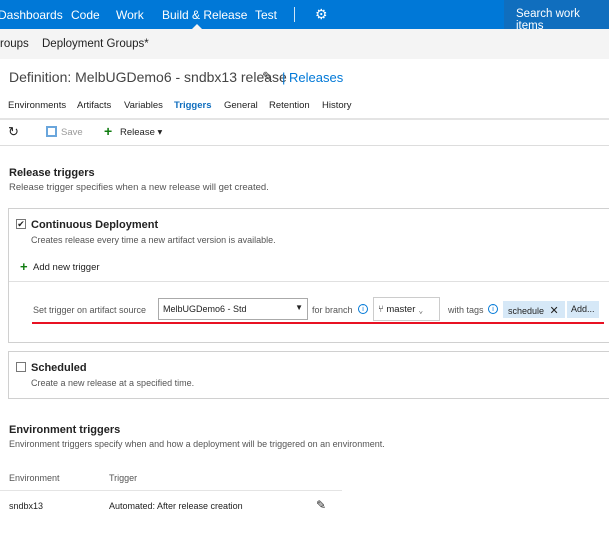 The height and width of the screenshot is (537, 609). What do you see at coordinates (289, 105) in the screenshot?
I see `tab-retention: Retention` at bounding box center [289, 105].